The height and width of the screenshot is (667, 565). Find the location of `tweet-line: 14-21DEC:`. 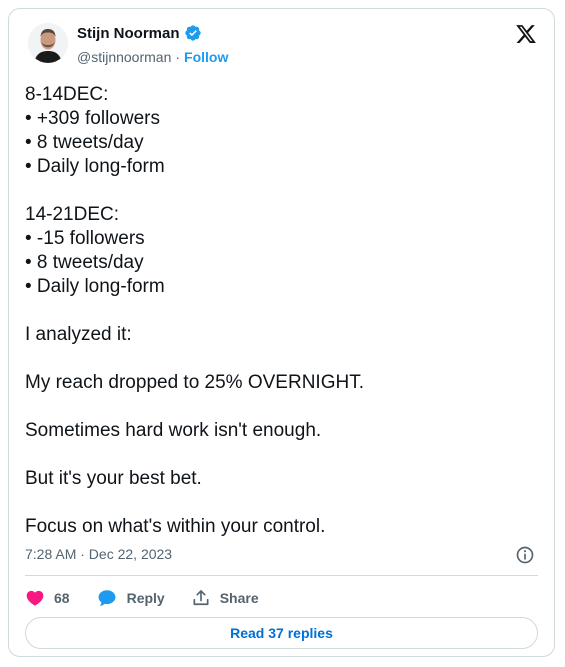

tweet-line: 14-21DEC: is located at coordinates (72, 214).